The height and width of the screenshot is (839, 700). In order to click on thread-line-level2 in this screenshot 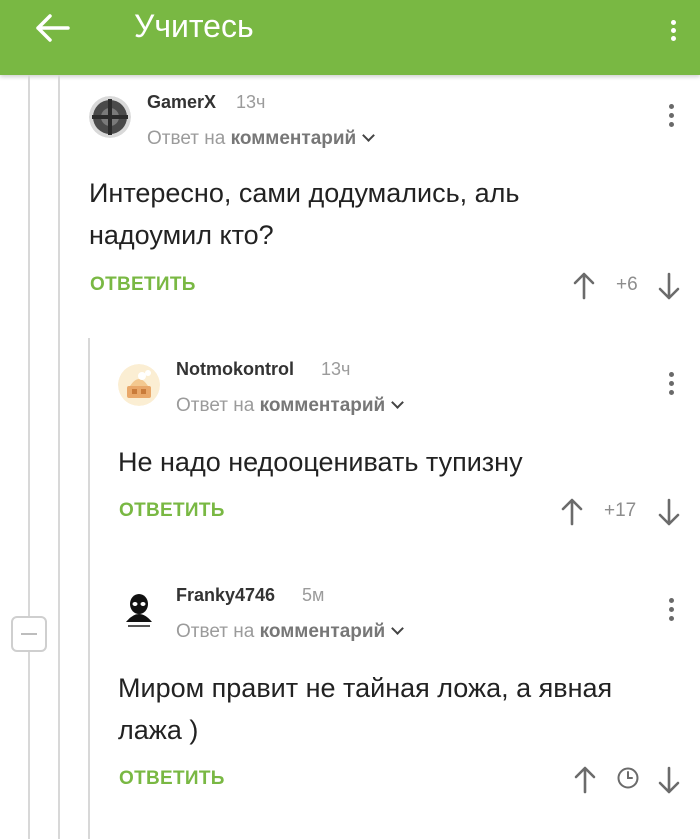, I will do `click(89, 588)`.